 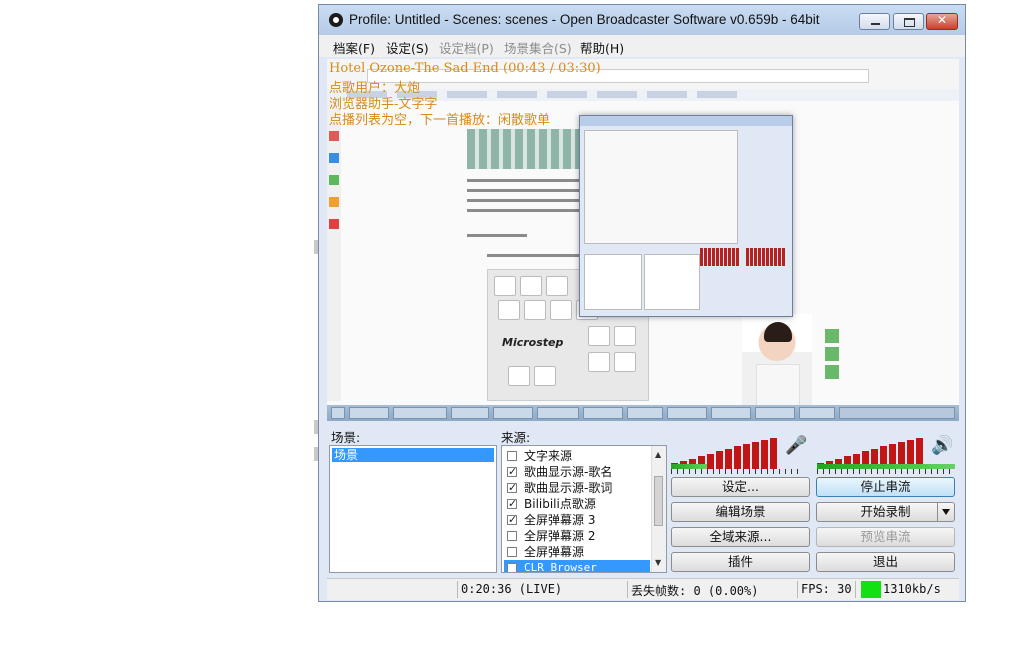 What do you see at coordinates (440, 120) in the screenshot?
I see `overlay-queue-status: 点播列表为空，下一首播放：闲散歌单` at bounding box center [440, 120].